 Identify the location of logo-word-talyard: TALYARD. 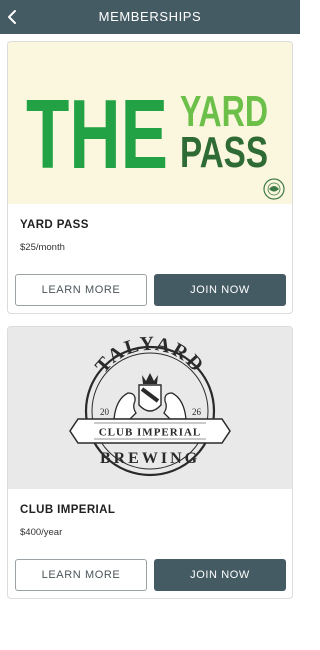
(150, 355).